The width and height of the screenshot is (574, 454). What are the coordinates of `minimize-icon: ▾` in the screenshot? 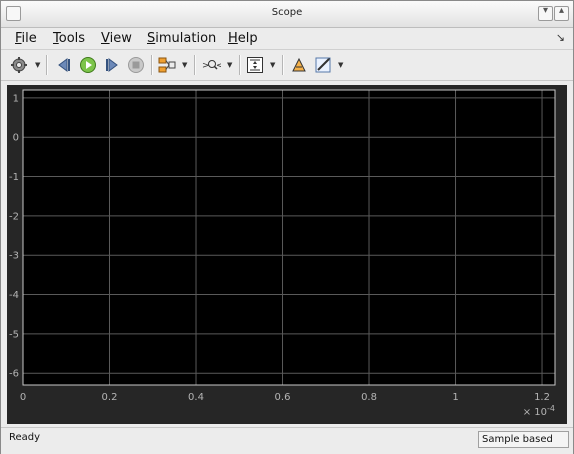 It's located at (545, 10).